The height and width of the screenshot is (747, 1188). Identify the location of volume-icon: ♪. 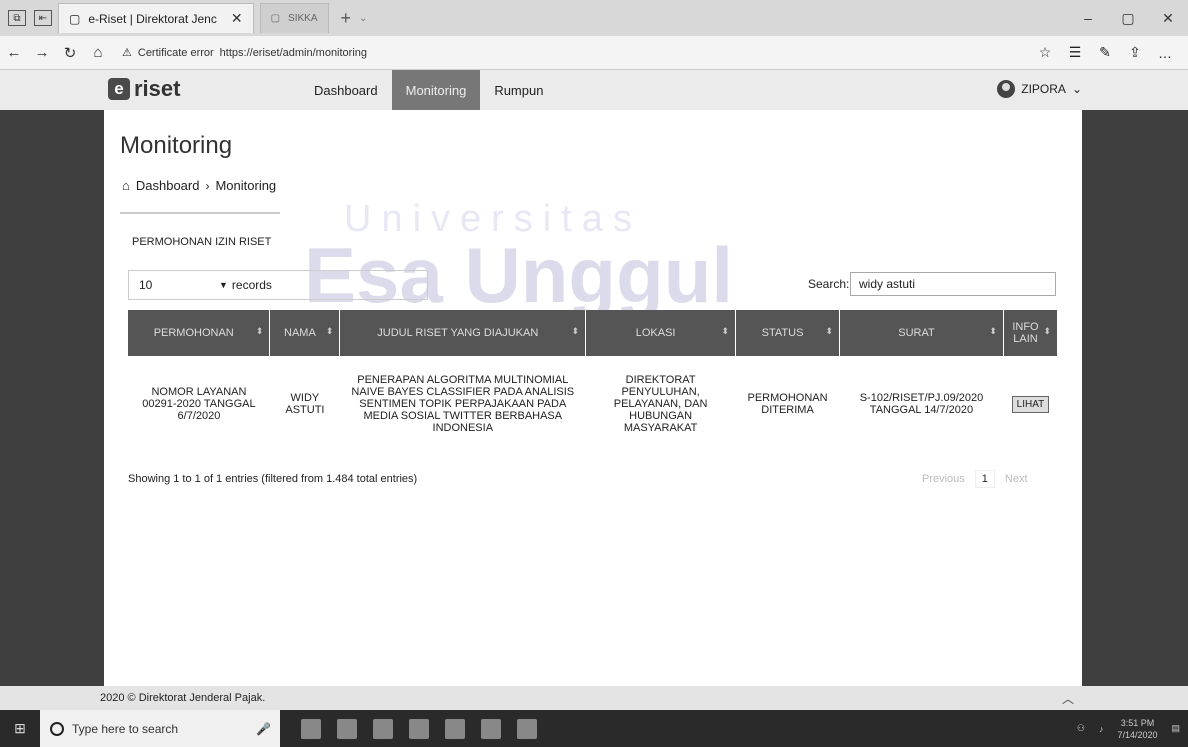
(1101, 729).